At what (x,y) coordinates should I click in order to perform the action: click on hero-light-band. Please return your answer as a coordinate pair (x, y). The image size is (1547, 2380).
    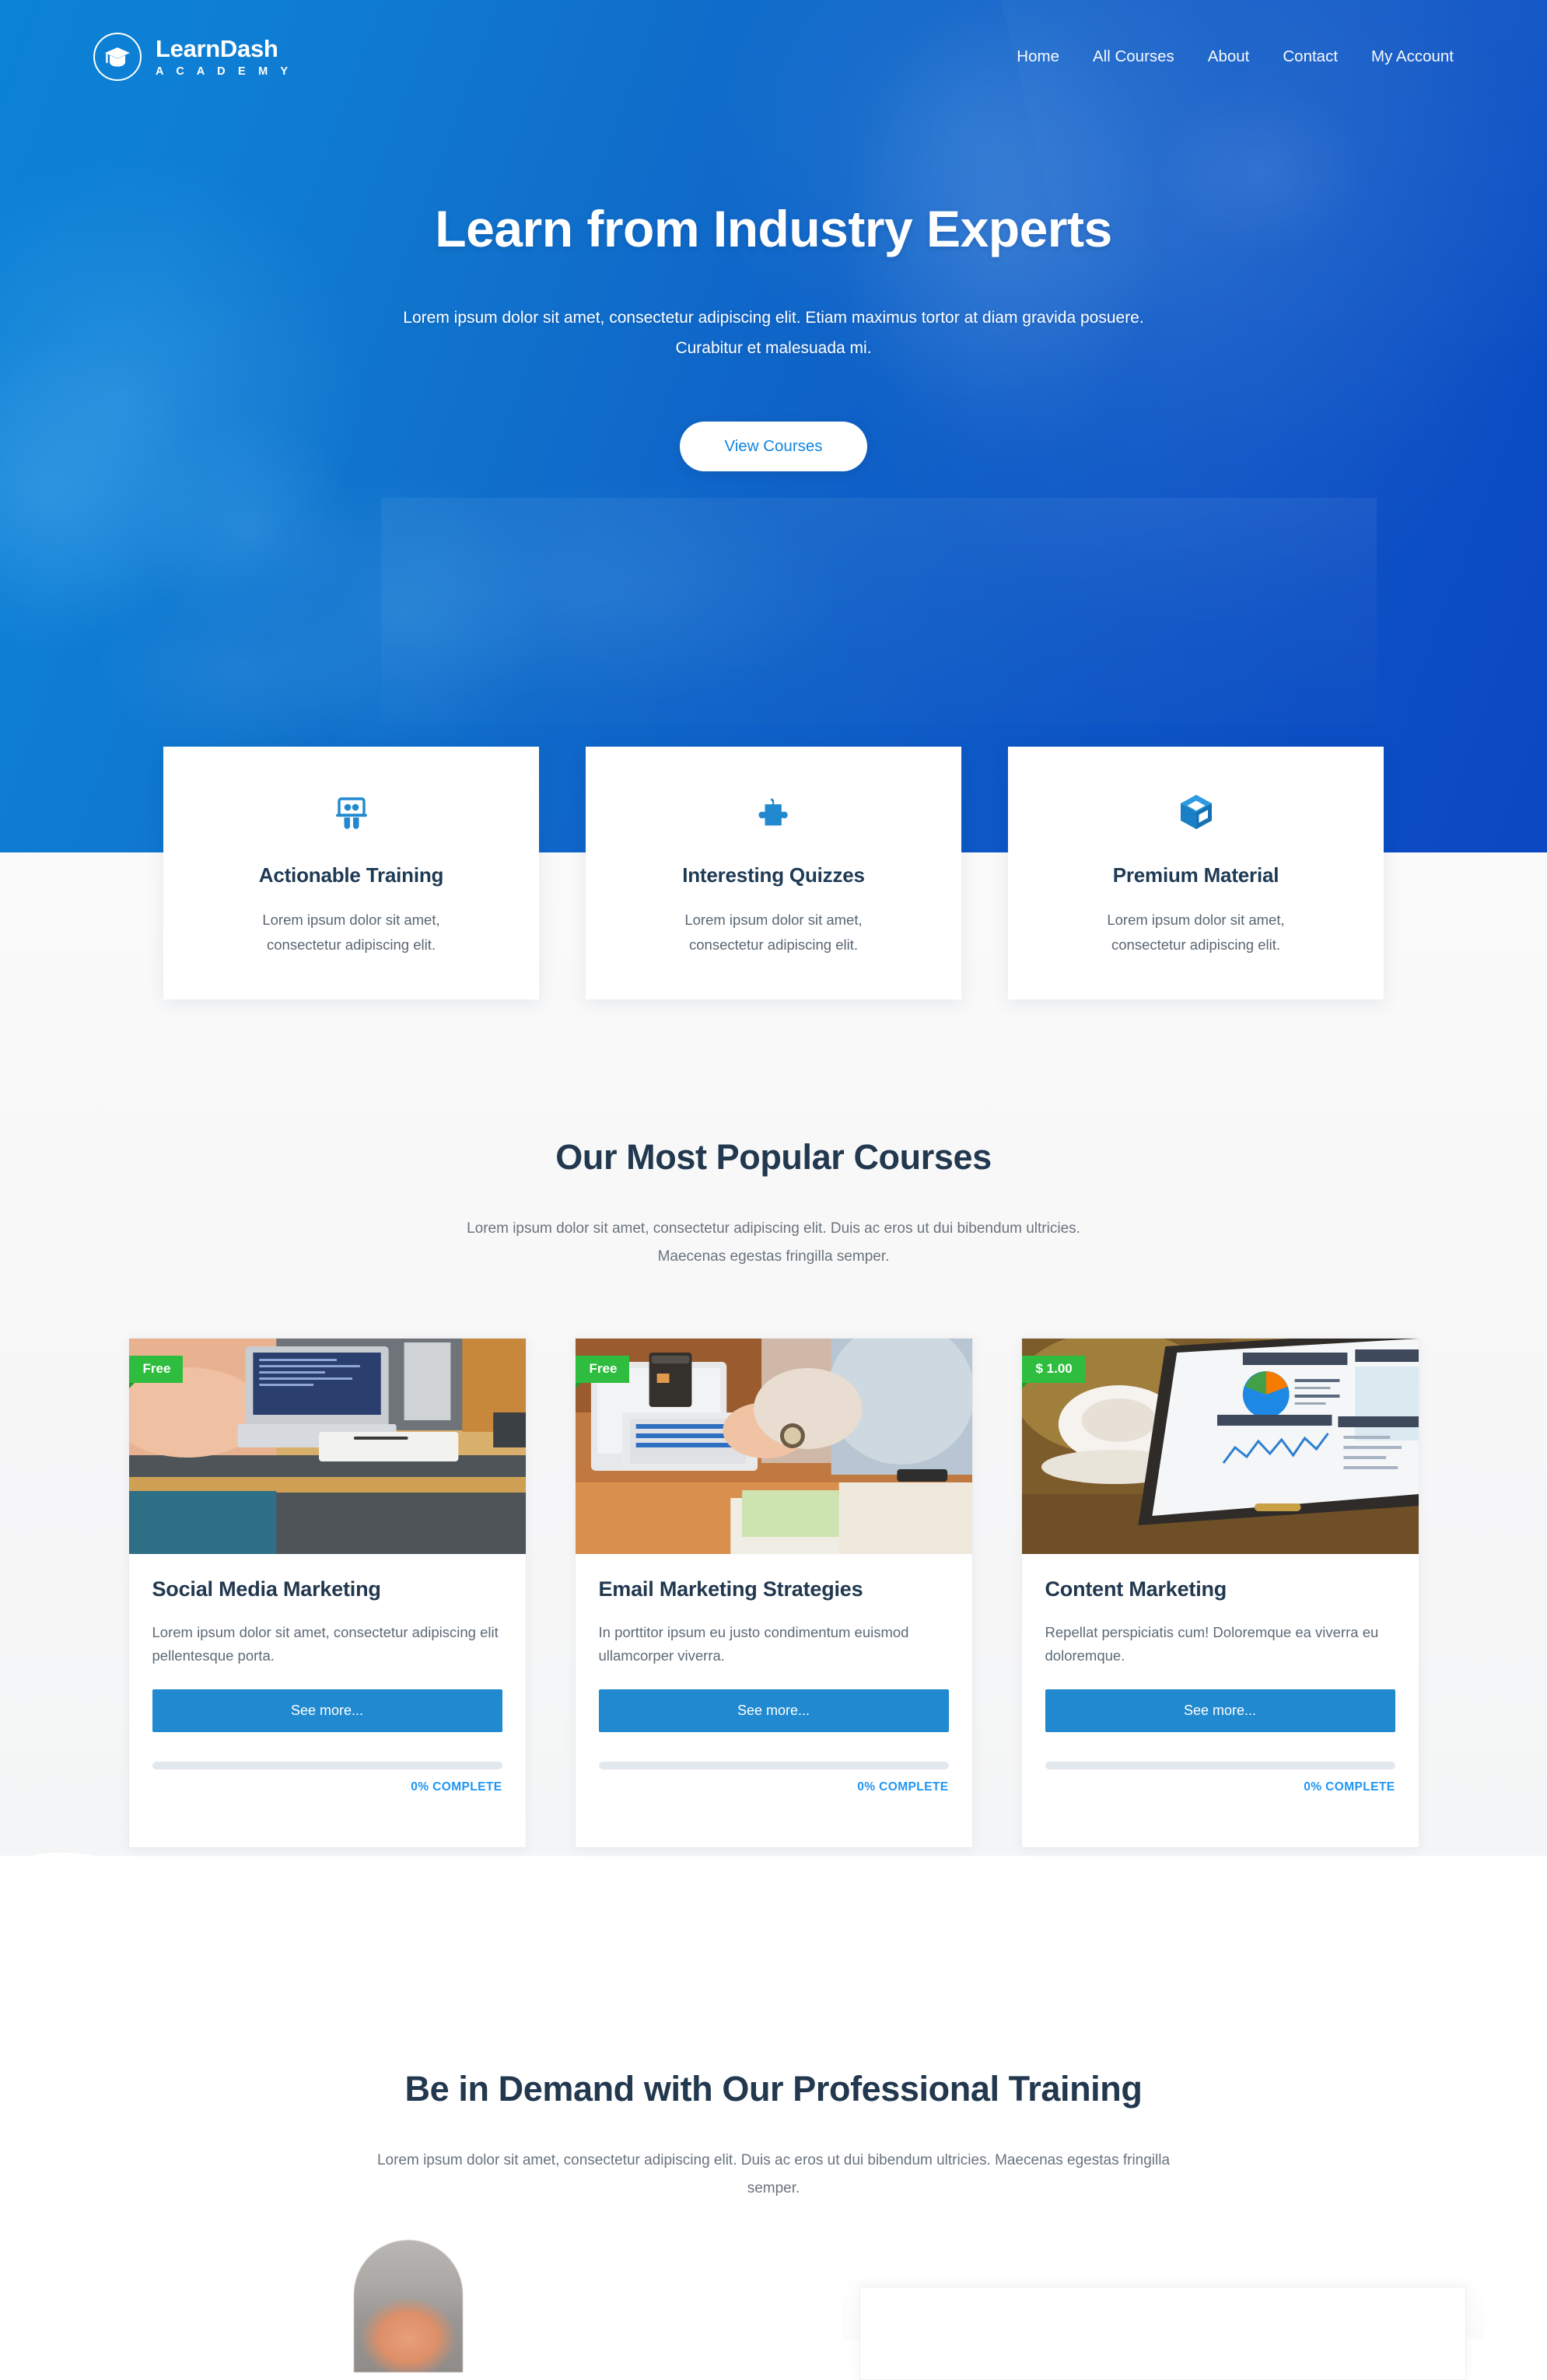
    Looking at the image, I should click on (879, 610).